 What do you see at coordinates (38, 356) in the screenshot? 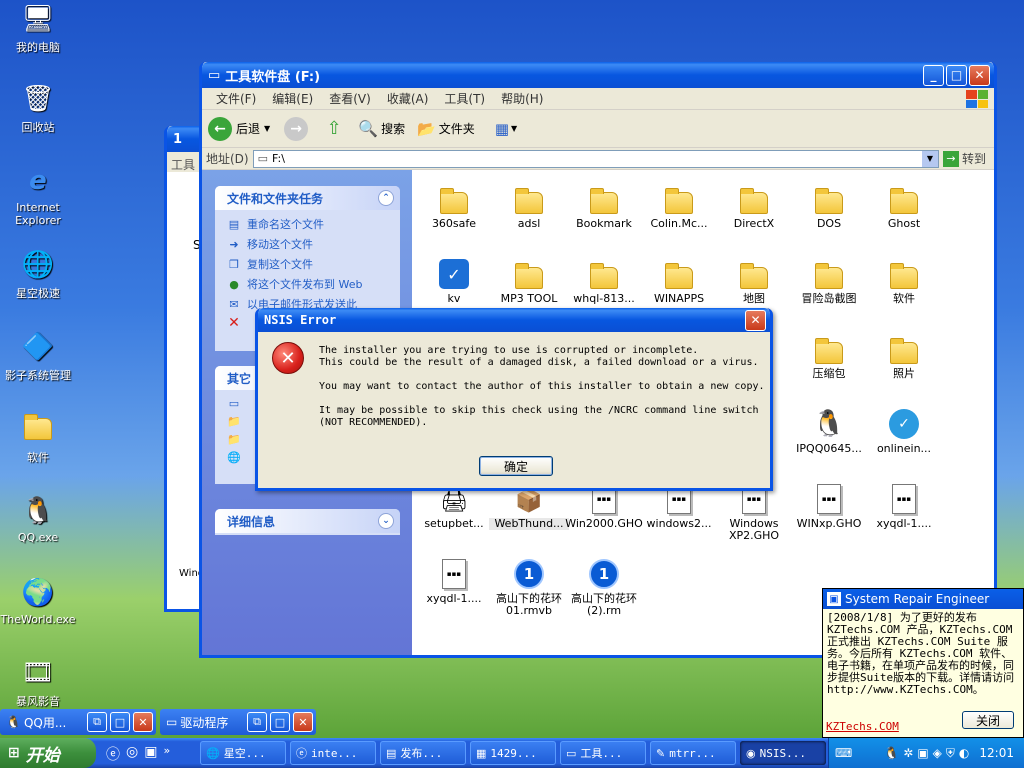
I see `desktop-icon-shadow-system: 🔷 影子系统管理` at bounding box center [38, 356].